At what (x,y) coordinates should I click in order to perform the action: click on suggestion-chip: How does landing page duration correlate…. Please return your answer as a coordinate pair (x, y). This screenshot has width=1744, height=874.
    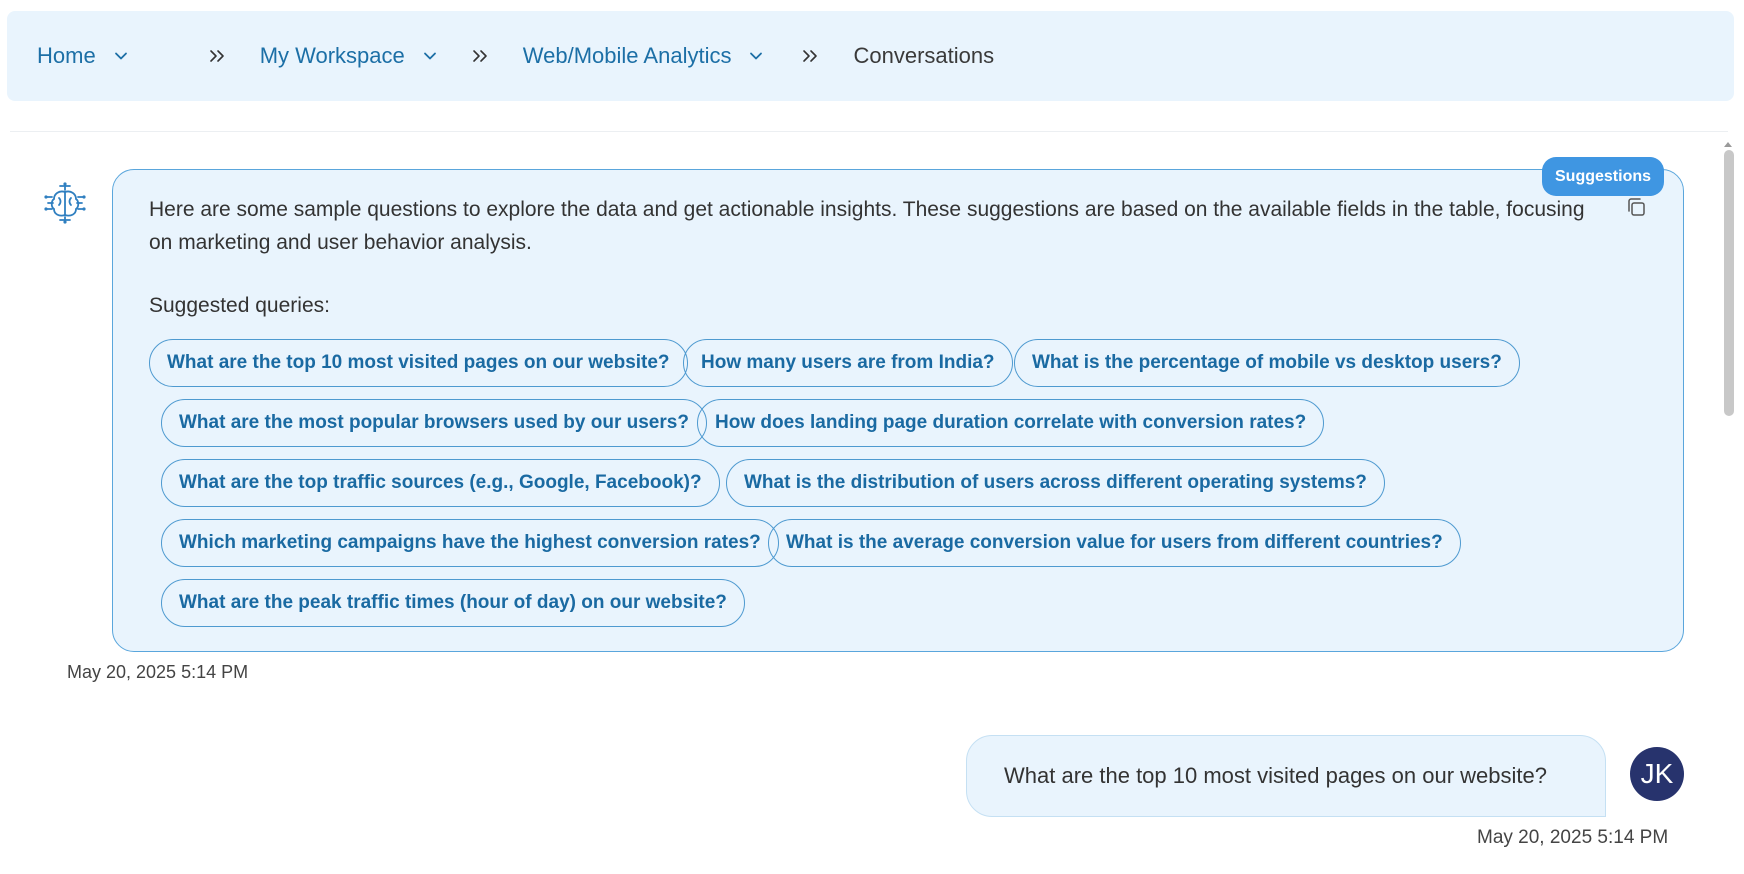
    Looking at the image, I should click on (1011, 423).